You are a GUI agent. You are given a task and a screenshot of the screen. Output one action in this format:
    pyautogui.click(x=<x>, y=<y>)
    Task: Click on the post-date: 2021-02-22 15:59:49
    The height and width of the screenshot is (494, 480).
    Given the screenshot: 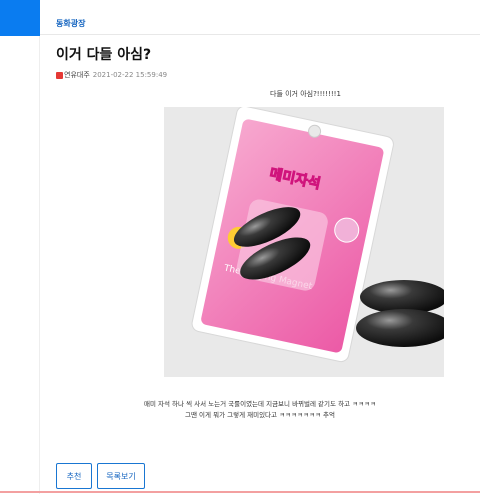 What is the action you would take?
    pyautogui.click(x=130, y=75)
    